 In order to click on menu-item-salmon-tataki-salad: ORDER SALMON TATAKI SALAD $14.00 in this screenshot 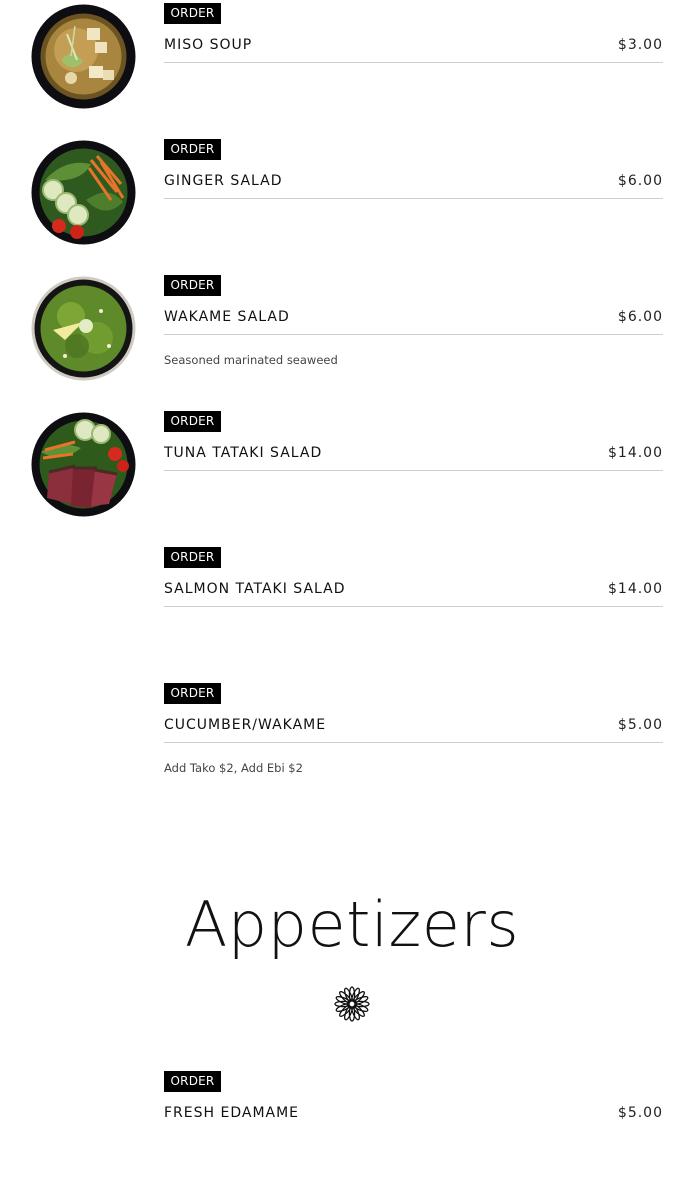, I will do `click(342, 612)`.